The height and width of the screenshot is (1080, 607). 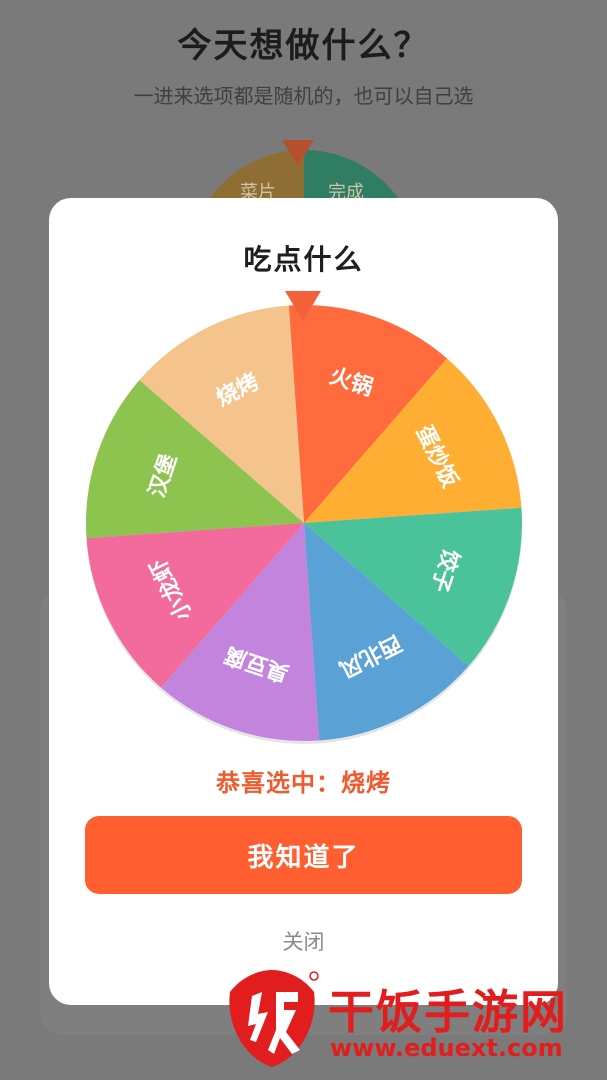 I want to click on dialog-title: 吃点什么, so click(x=303, y=259).